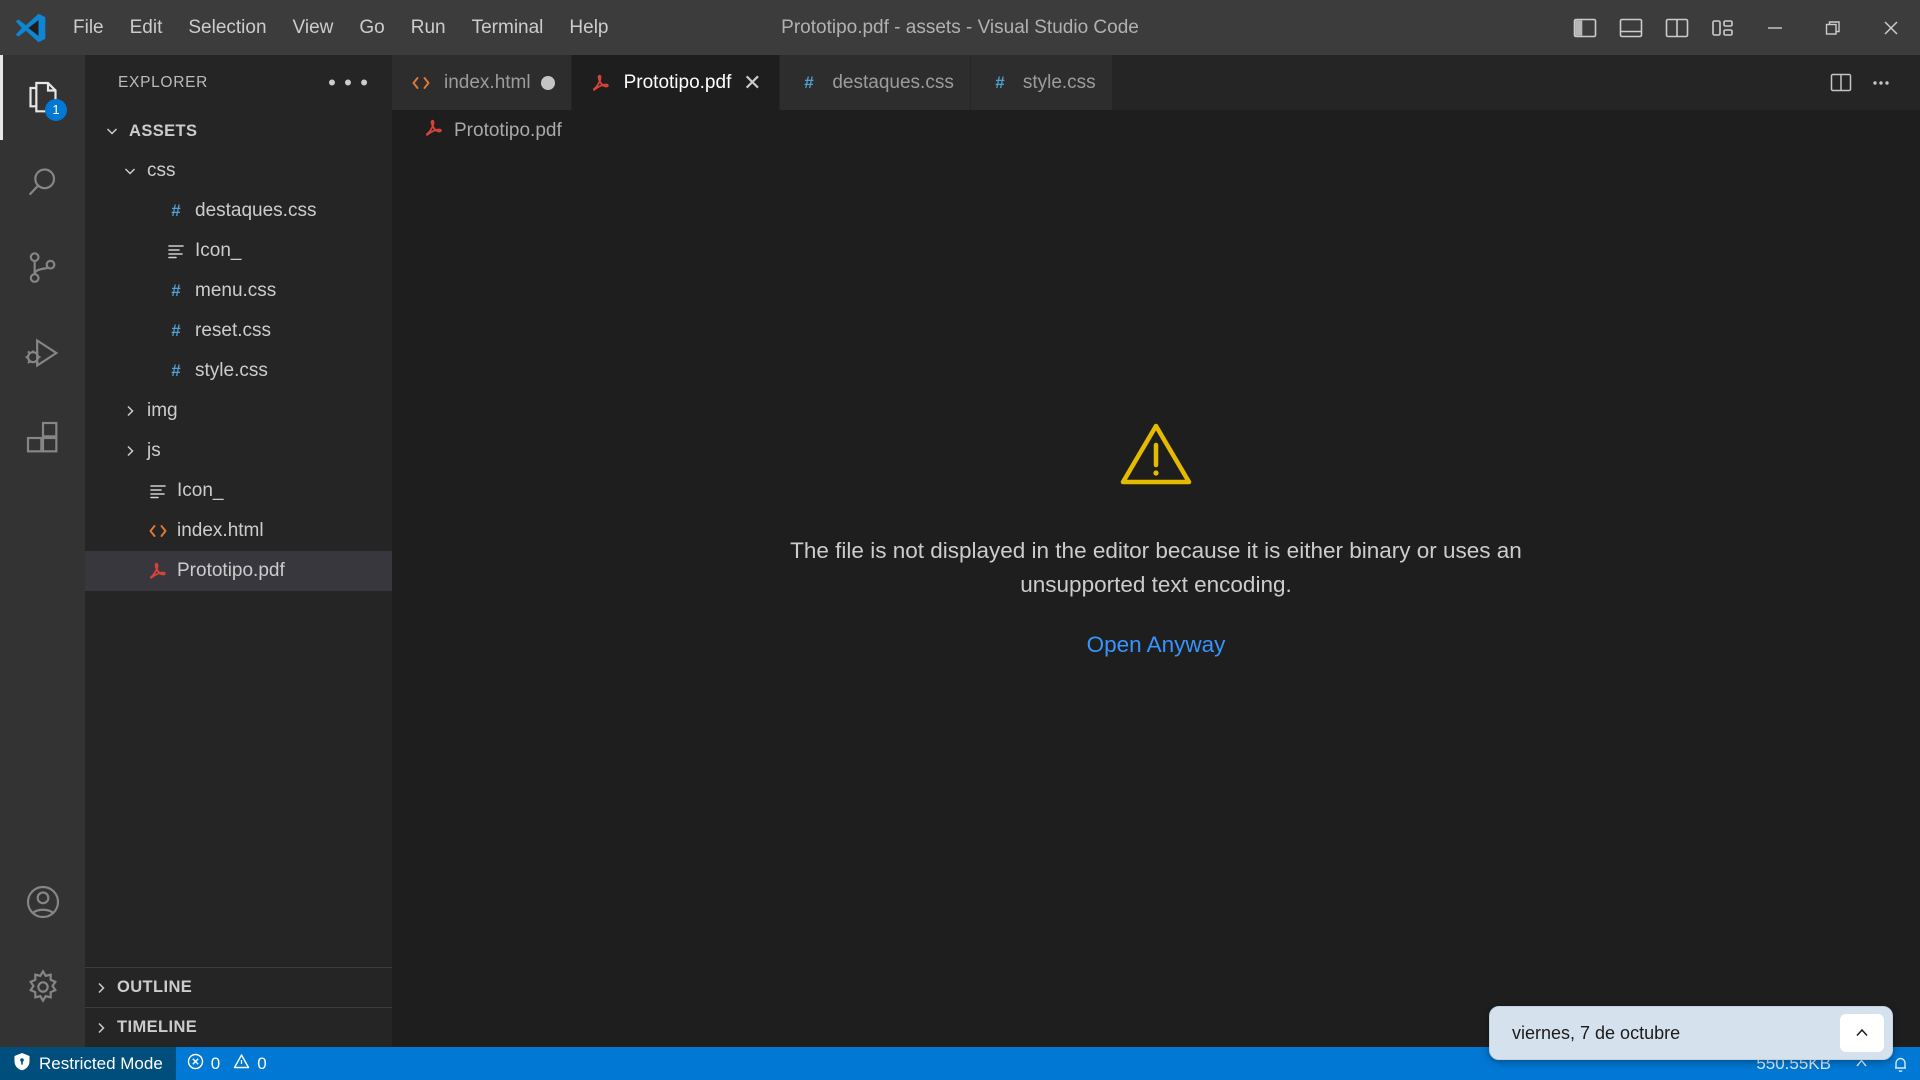  What do you see at coordinates (238, 171) in the screenshot?
I see `tree-item-css: css` at bounding box center [238, 171].